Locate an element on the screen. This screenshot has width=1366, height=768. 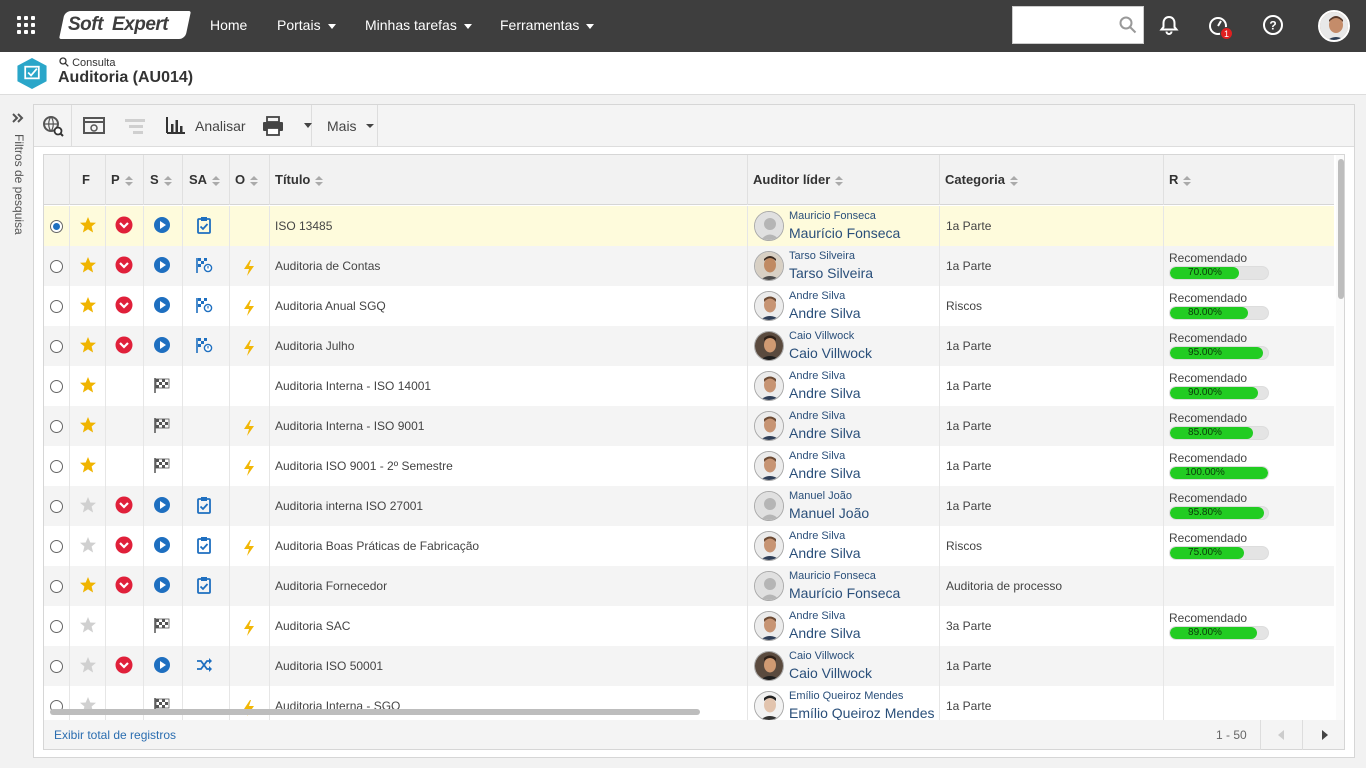
user-avatar is located at coordinates (1334, 26).